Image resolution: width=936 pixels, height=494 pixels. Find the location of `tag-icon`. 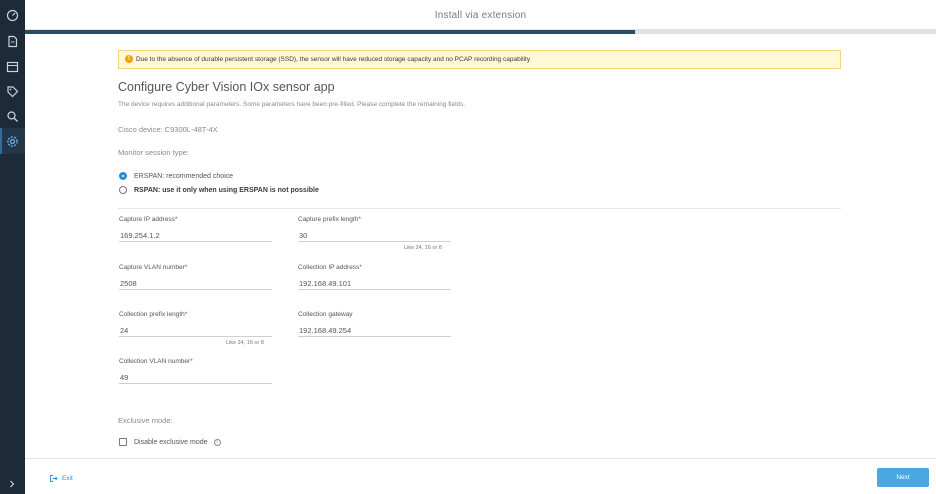

tag-icon is located at coordinates (12, 91).